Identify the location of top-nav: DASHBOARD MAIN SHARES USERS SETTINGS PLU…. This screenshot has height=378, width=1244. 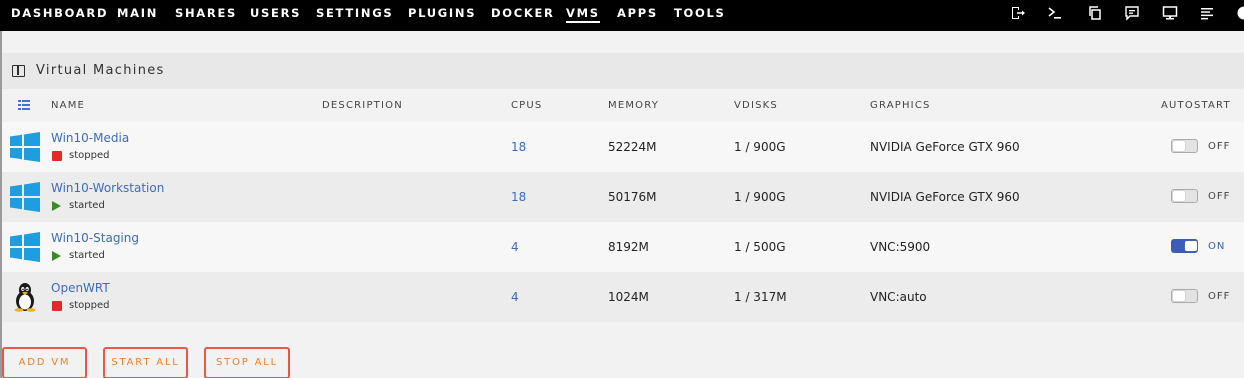
(622, 15).